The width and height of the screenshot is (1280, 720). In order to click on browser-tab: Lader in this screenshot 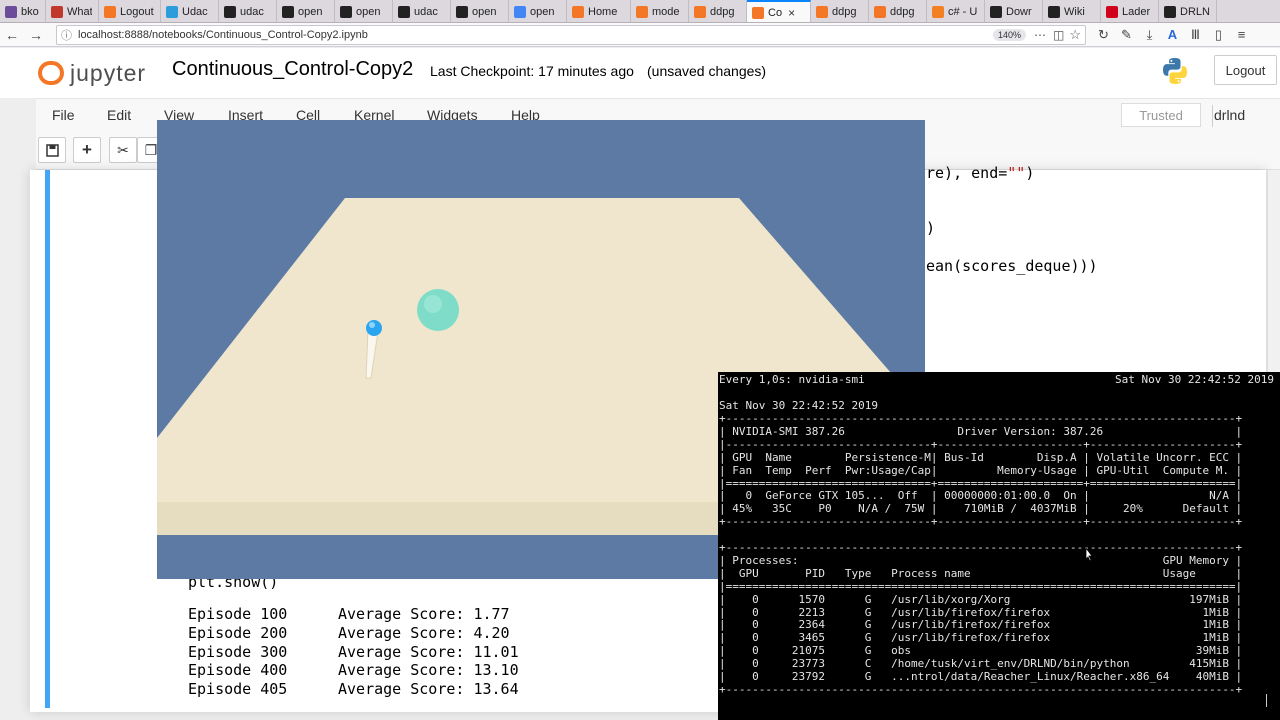, I will do `click(1130, 11)`.